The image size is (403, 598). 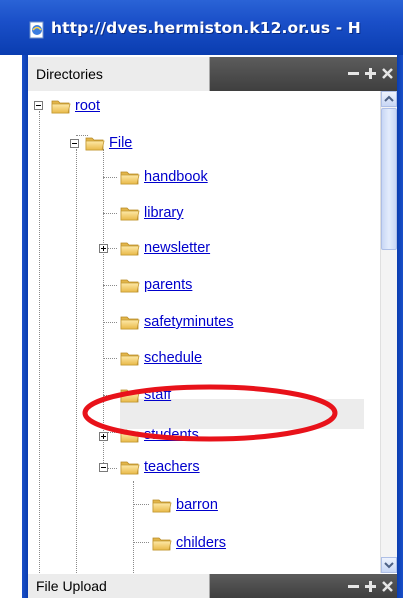 I want to click on directories-tab: Directories, so click(x=119, y=74).